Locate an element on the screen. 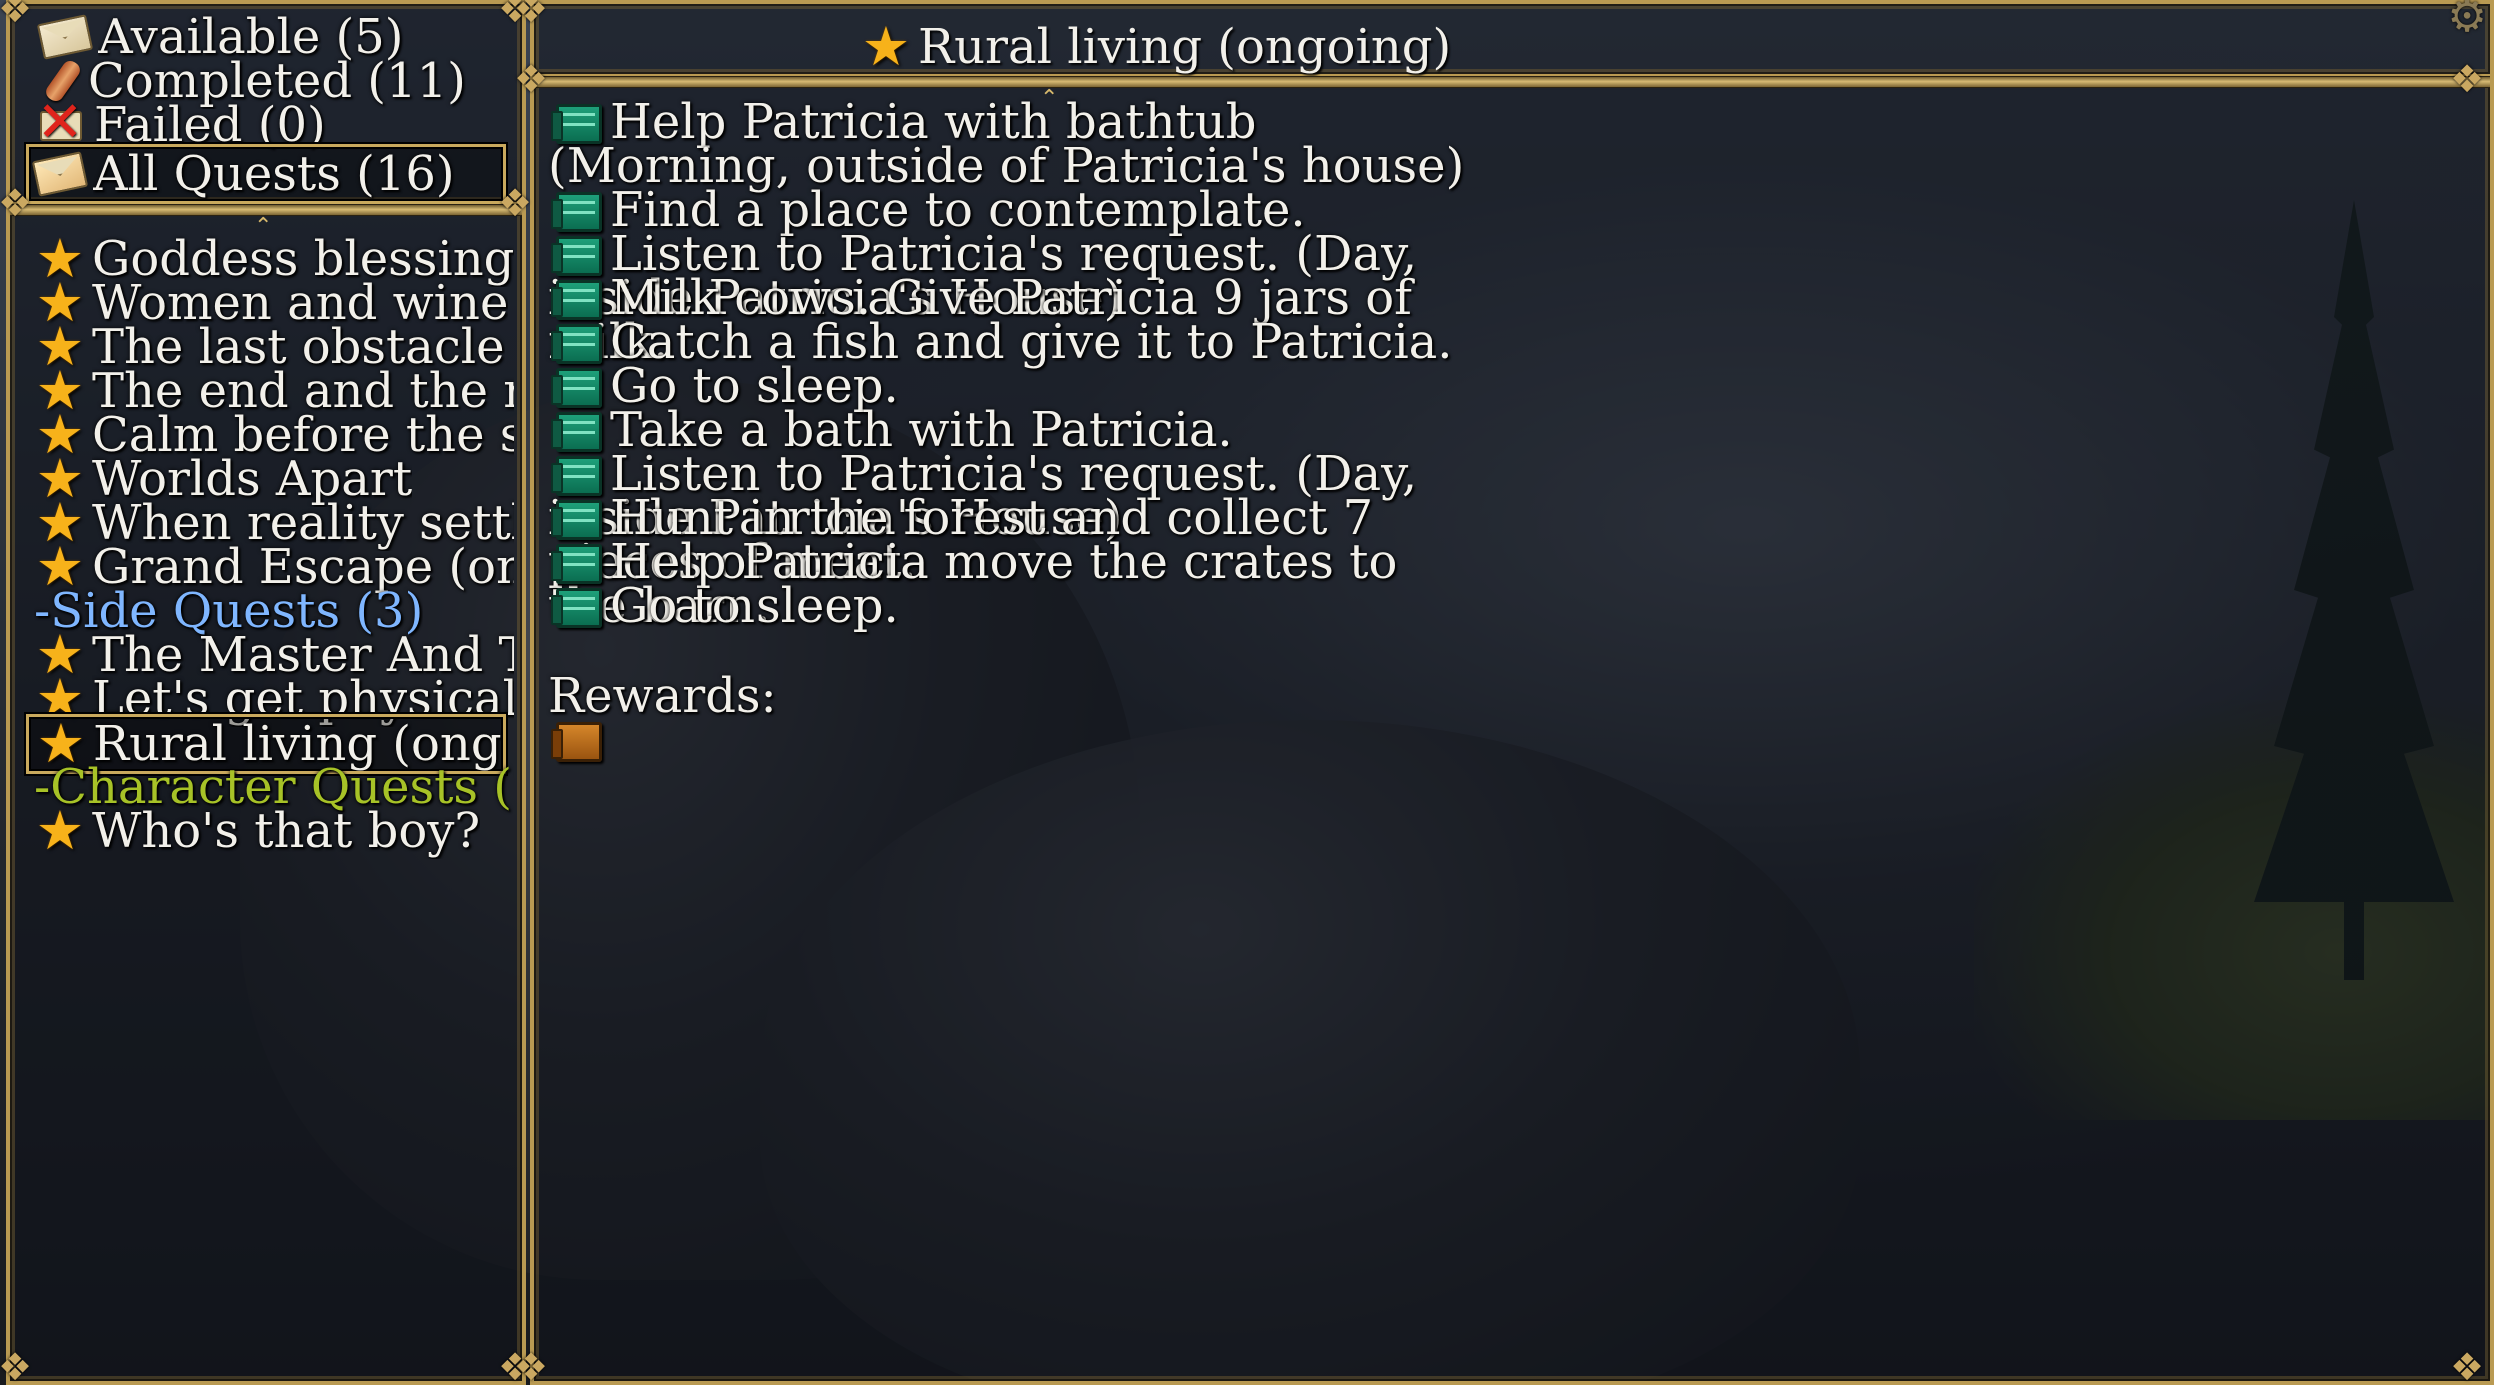 The width and height of the screenshot is (2494, 1385). quest-item: ★ Who's that boy? is located at coordinates (274, 831).